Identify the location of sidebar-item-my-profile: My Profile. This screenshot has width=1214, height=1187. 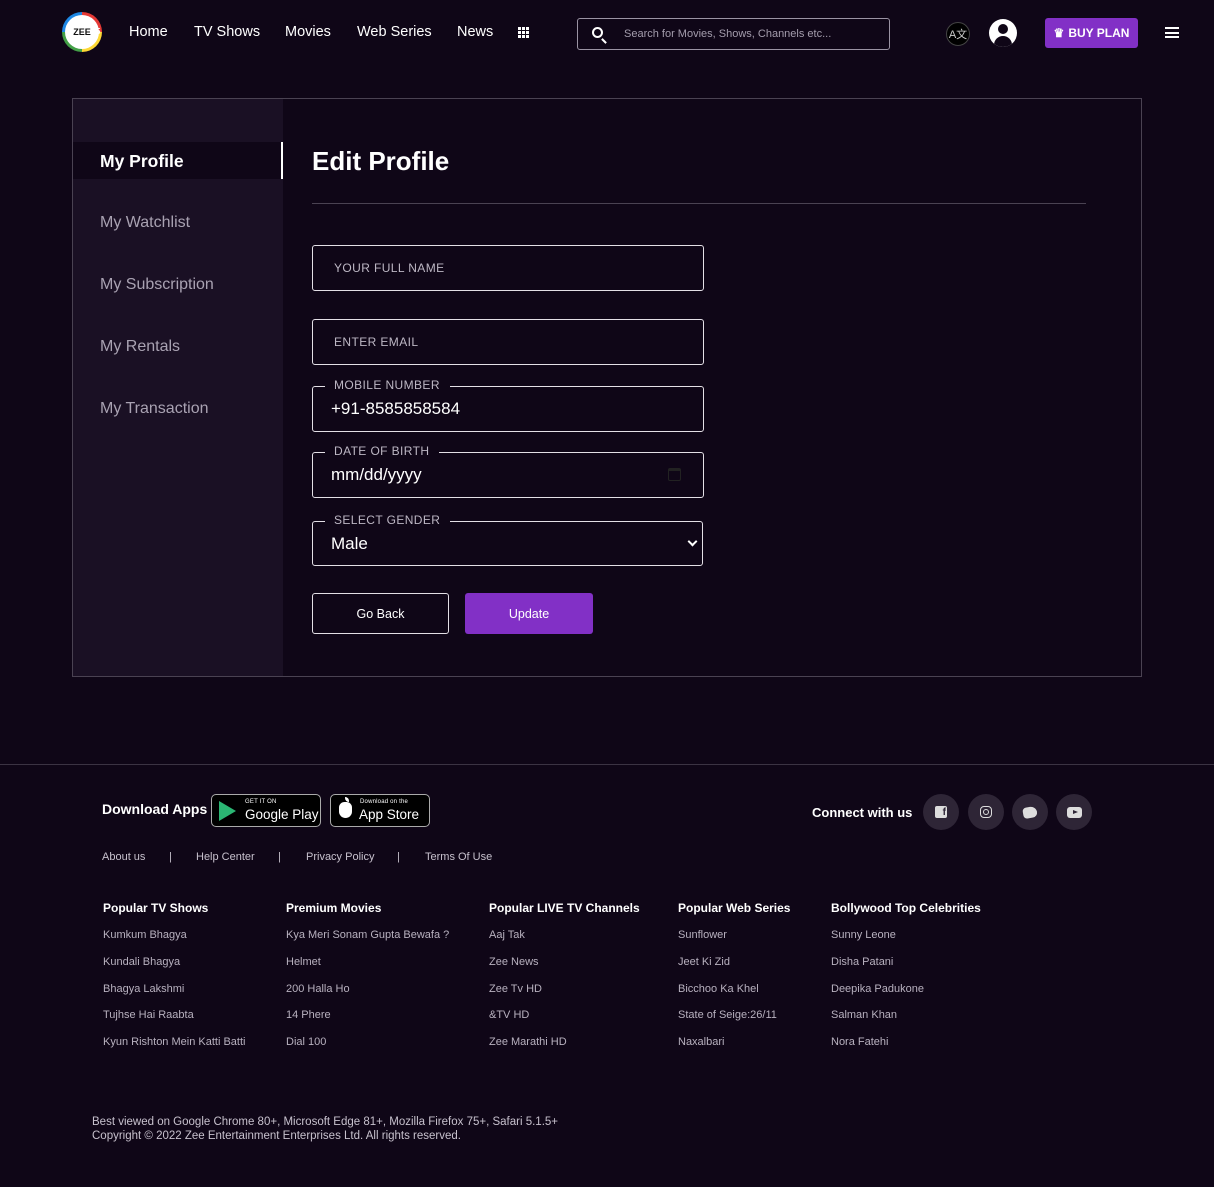
(178, 160).